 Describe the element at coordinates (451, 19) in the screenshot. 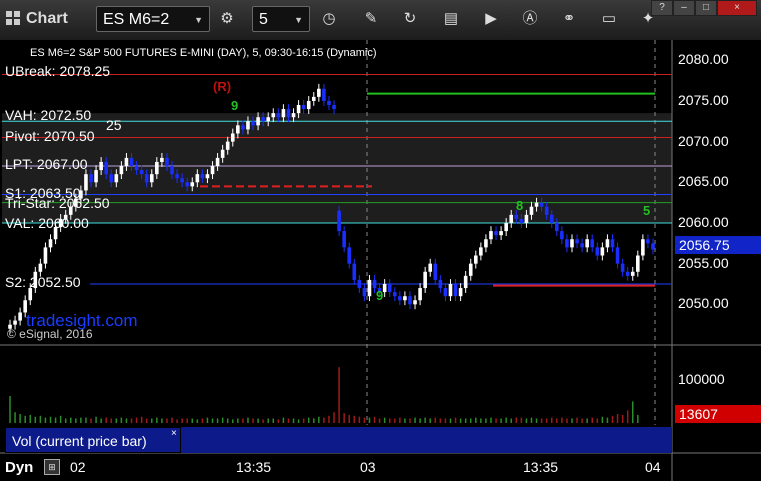

I see `ticket-icon: ▤` at that location.